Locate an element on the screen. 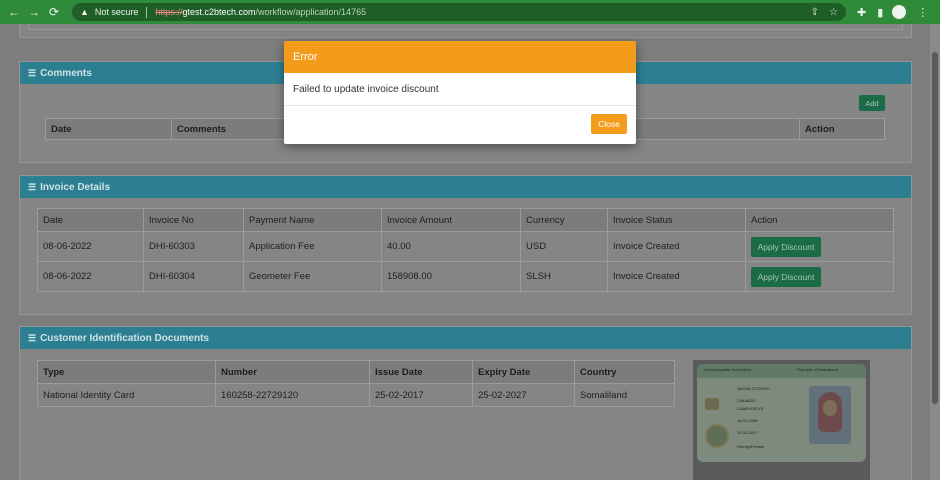 The height and width of the screenshot is (480, 940). cell-issue-date: 25-02-2017 is located at coordinates (421, 395).